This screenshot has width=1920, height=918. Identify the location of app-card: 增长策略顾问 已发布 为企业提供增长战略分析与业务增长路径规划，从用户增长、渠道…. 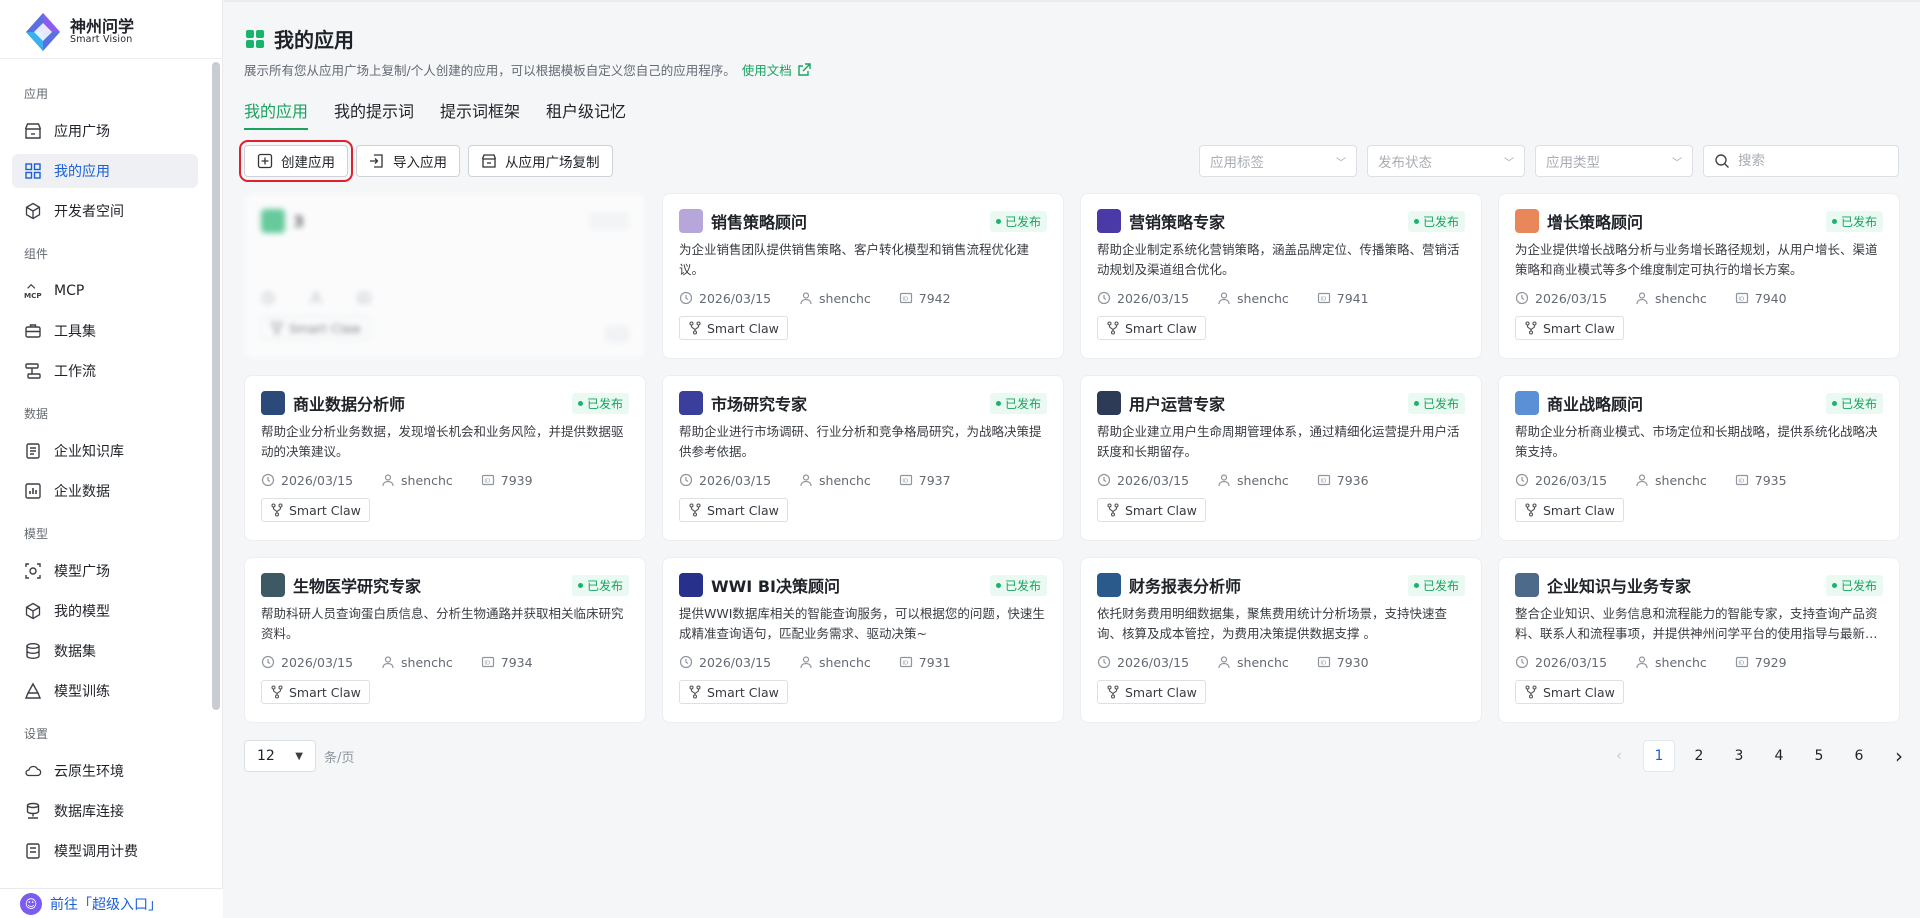
(1699, 276).